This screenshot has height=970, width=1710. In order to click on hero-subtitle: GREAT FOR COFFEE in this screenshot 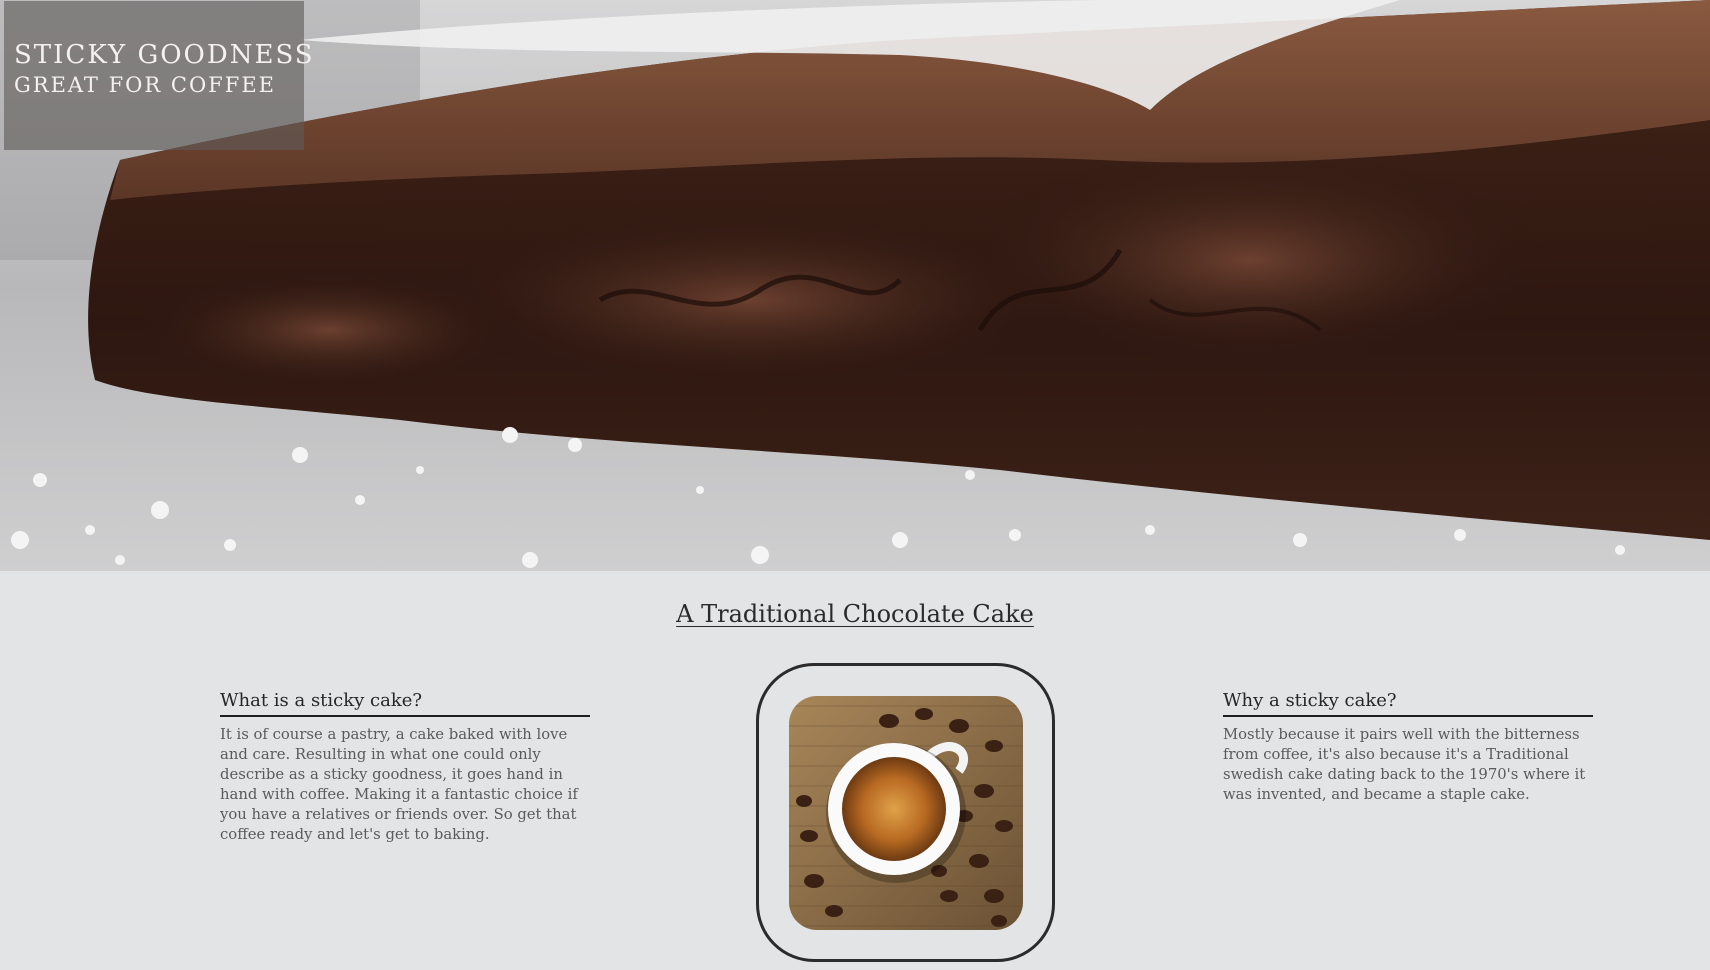, I will do `click(145, 84)`.